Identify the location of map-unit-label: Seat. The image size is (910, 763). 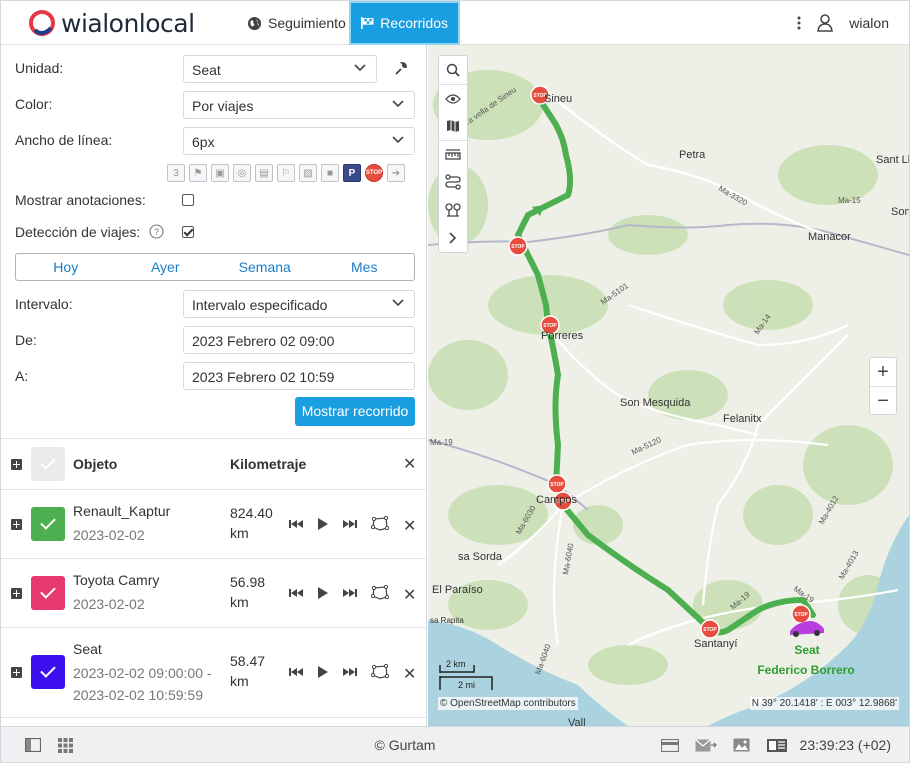
(806, 650).